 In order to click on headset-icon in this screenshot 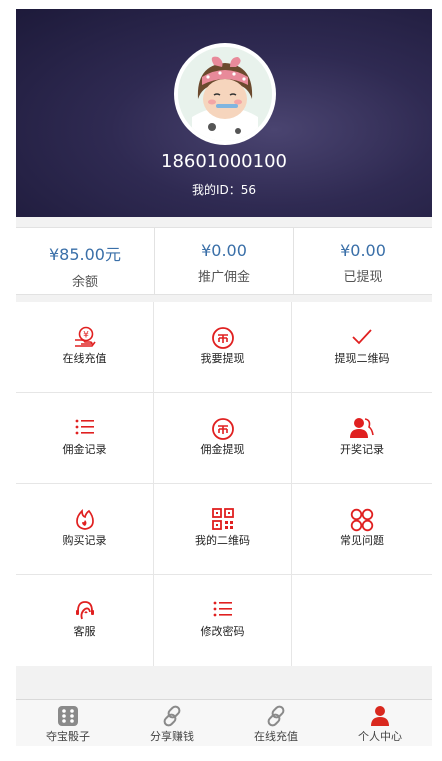, I will do `click(84, 610)`.